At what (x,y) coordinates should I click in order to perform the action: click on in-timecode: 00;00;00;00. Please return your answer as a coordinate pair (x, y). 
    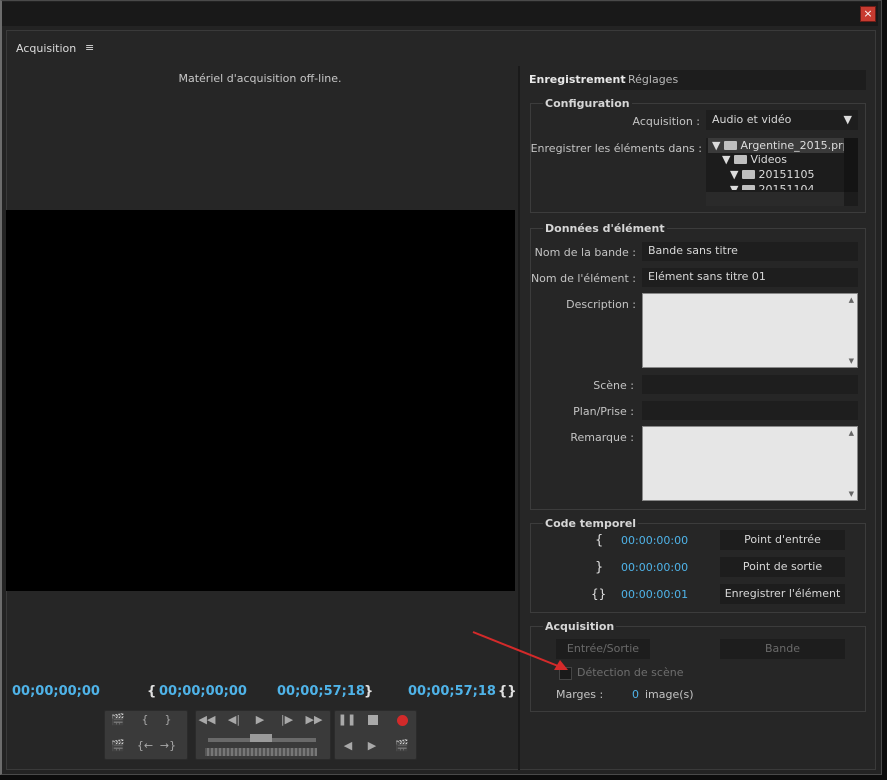
    Looking at the image, I should click on (203, 691).